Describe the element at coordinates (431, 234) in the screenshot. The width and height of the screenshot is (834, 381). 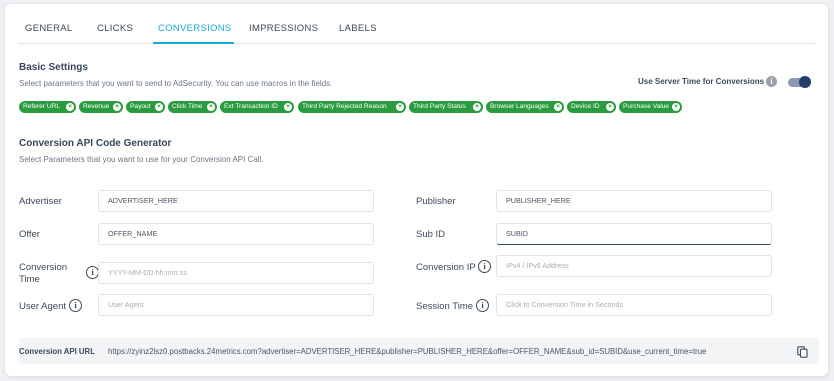
I see `sub-id-label: Sub ID` at that location.